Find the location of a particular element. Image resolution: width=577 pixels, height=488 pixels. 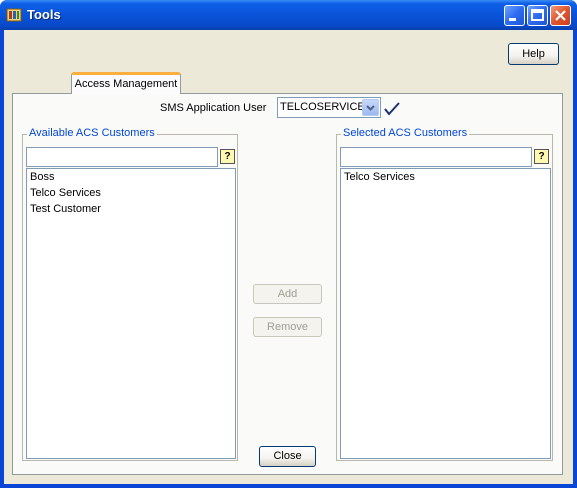

remove-button: Remove is located at coordinates (287, 327).